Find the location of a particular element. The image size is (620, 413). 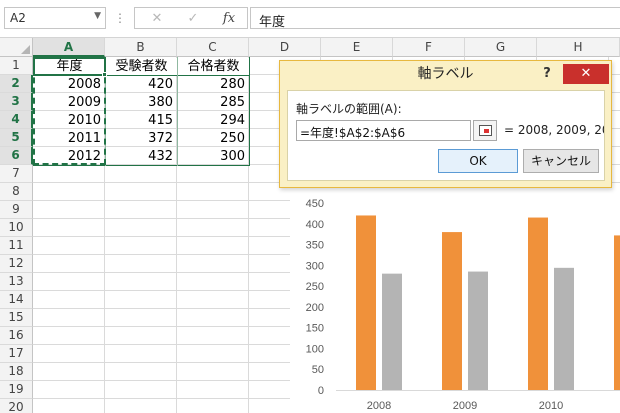

collapse-dialog-button is located at coordinates (485, 130).